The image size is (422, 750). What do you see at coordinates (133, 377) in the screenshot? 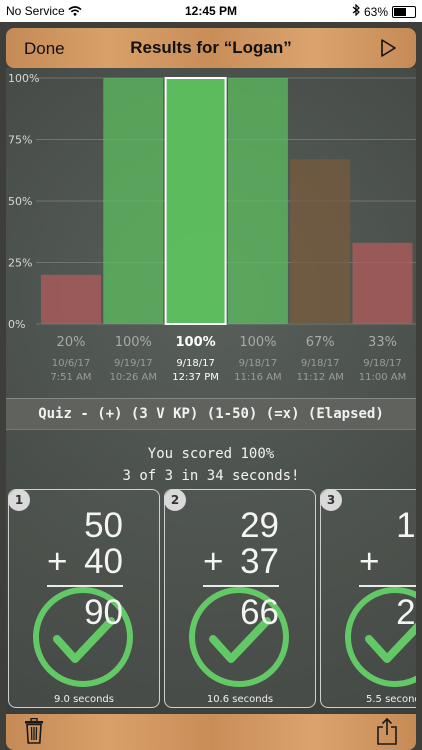
I see `bar-time-label: 10:26 AM` at bounding box center [133, 377].